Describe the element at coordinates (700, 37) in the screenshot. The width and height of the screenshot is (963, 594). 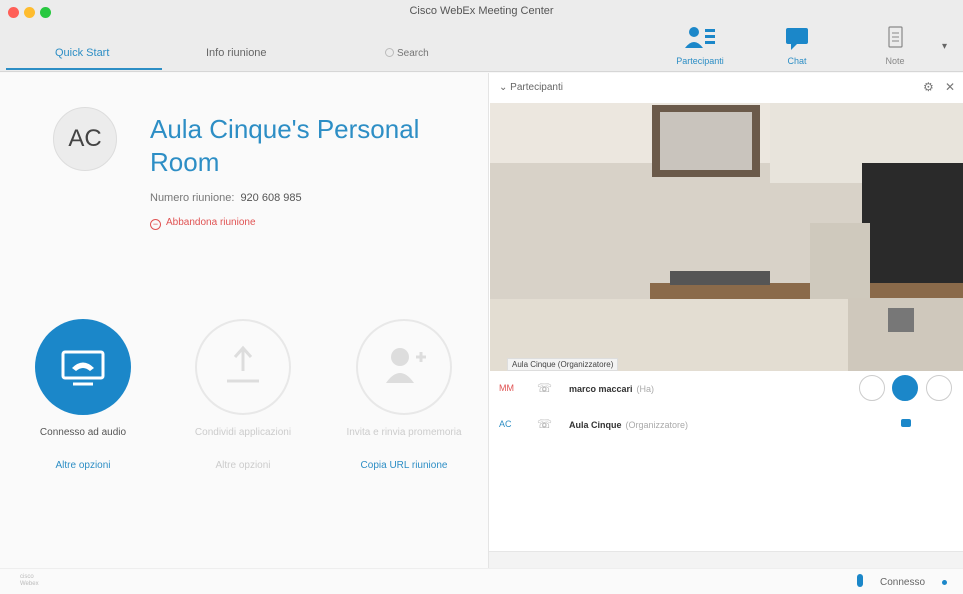
I see `participants-icon` at that location.